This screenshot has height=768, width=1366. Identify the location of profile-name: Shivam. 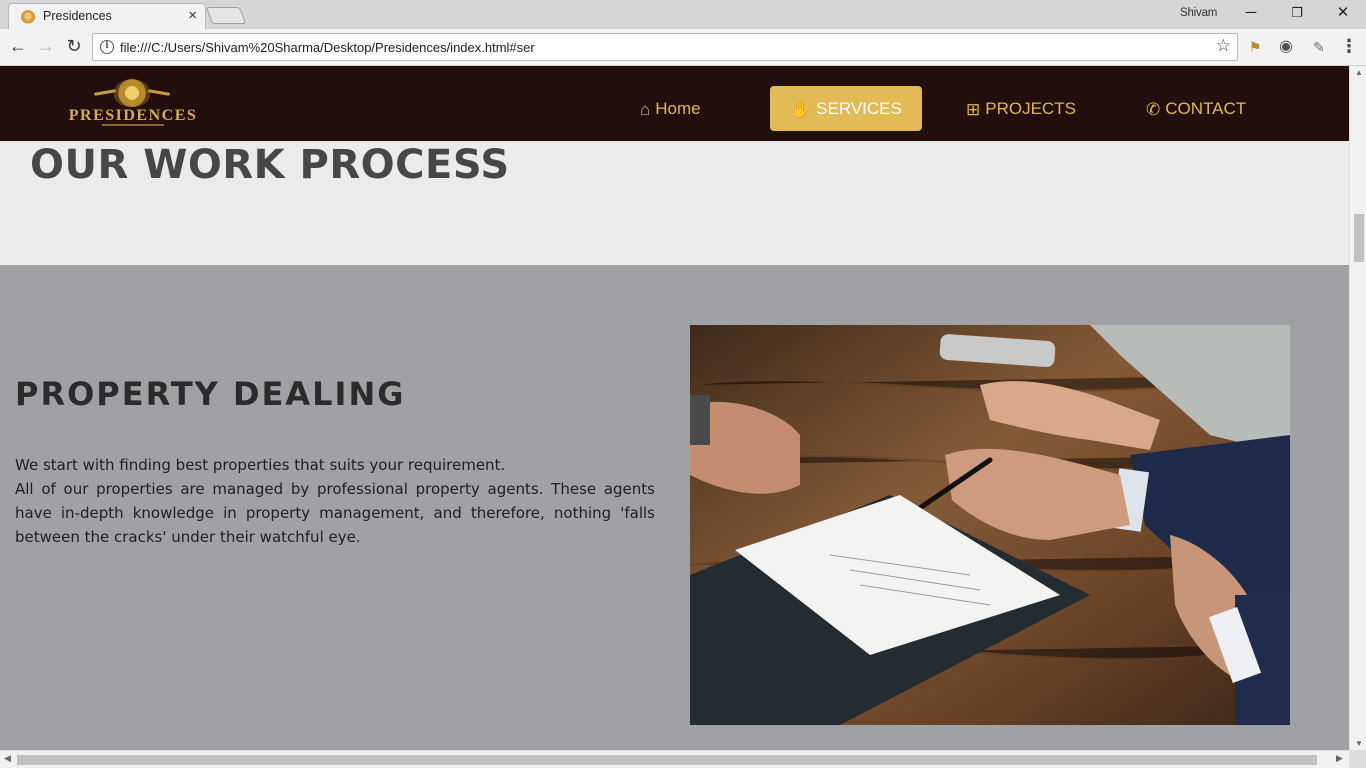
(1198, 13).